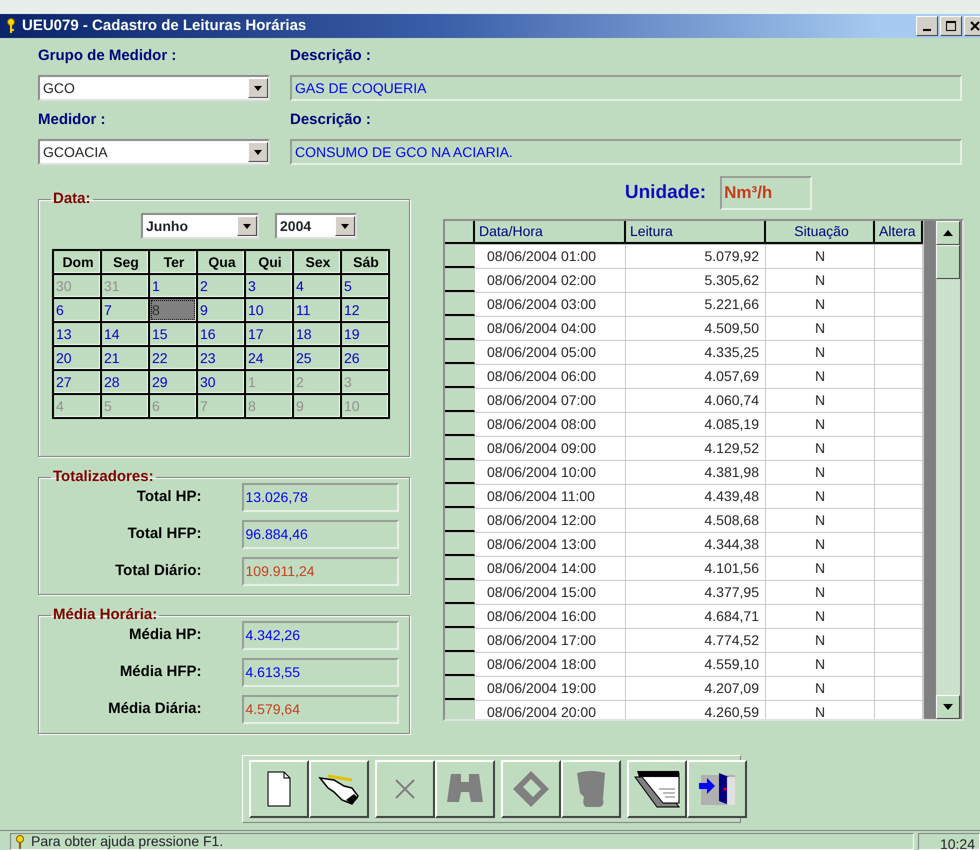  Describe the element at coordinates (951, 26) in the screenshot. I see `maximize-button` at that location.